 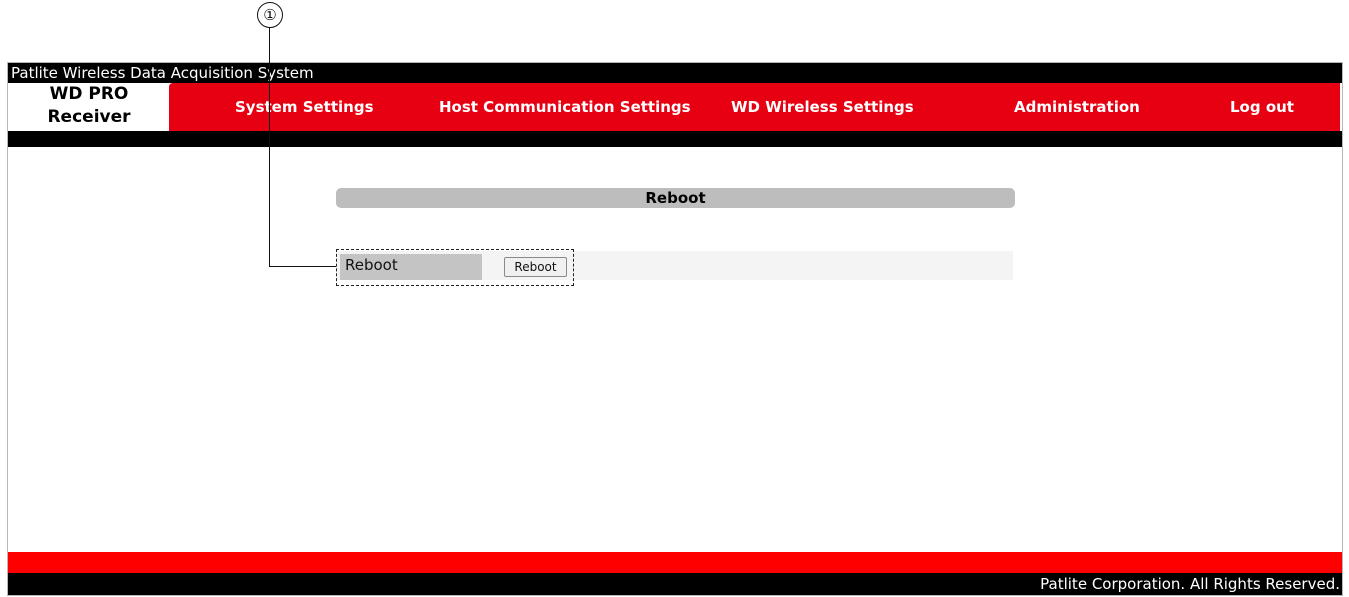 What do you see at coordinates (675, 562) in the screenshot?
I see `footer-accent-bar` at bounding box center [675, 562].